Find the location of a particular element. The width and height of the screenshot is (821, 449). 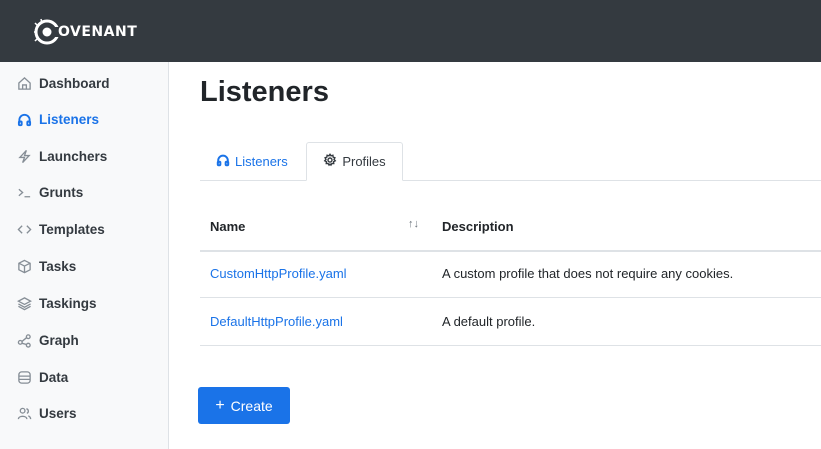

tab-listeners: Listeners is located at coordinates (252, 161).